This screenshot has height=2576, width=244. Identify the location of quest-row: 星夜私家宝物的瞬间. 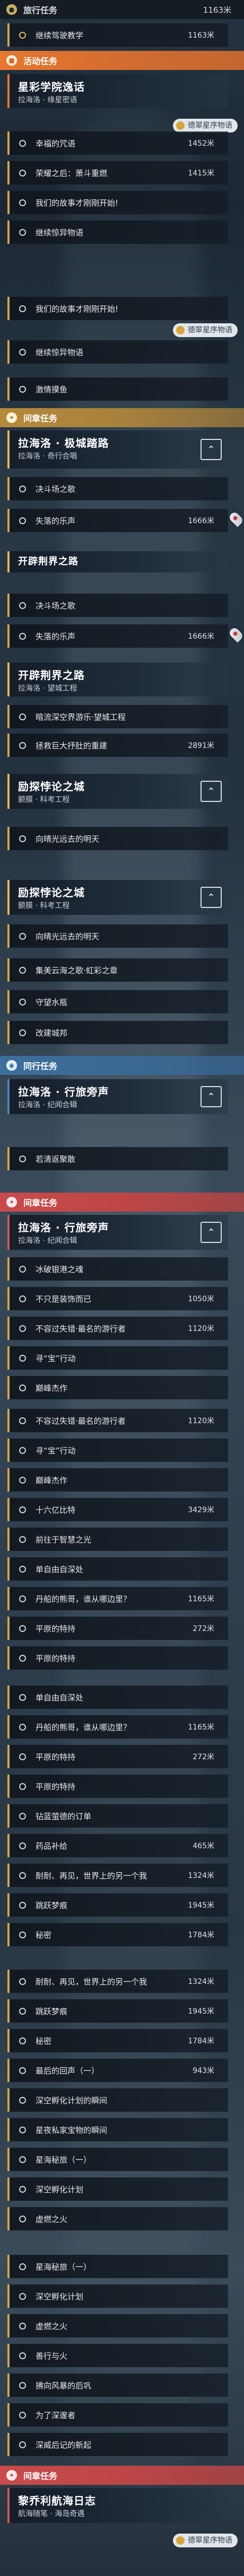
(118, 2129).